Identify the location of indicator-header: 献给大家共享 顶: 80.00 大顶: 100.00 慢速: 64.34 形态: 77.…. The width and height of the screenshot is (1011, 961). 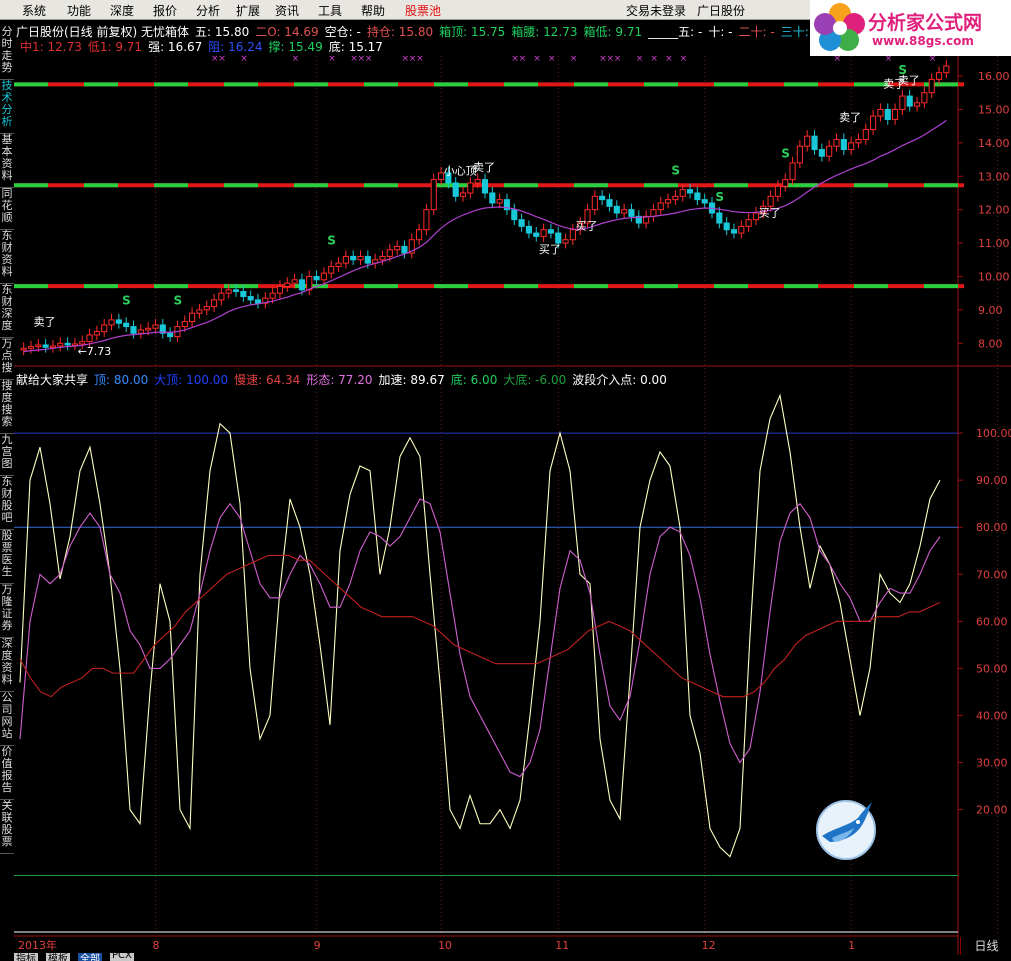
(344, 379).